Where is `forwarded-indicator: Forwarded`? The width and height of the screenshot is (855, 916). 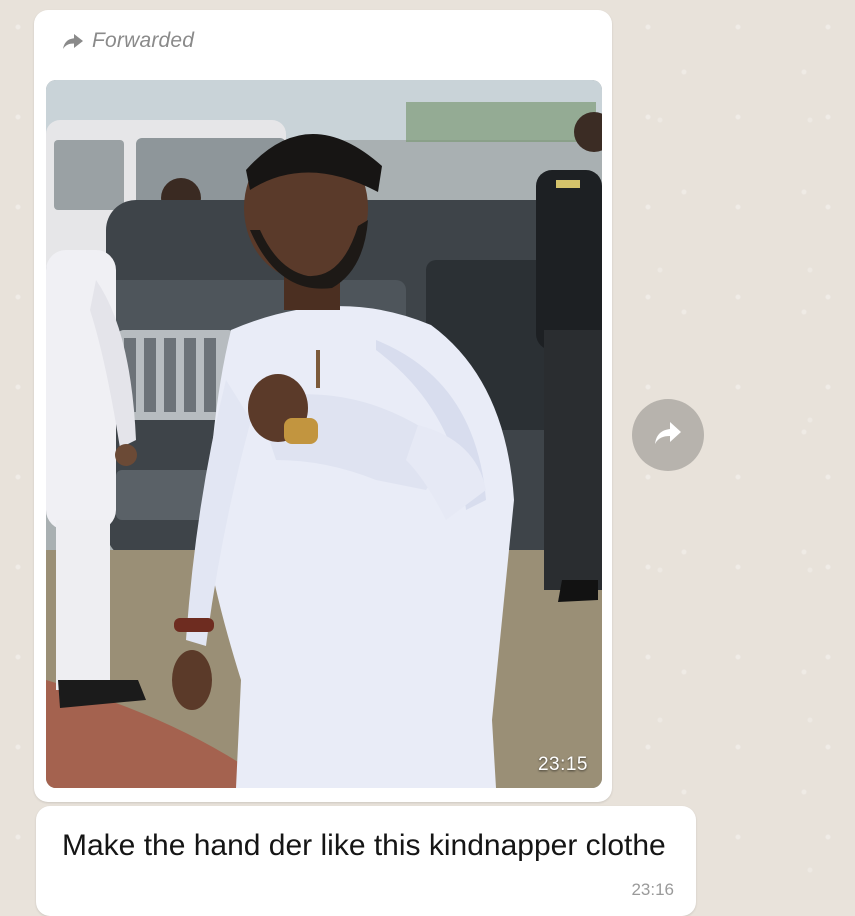
forwarded-indicator: Forwarded is located at coordinates (128, 41).